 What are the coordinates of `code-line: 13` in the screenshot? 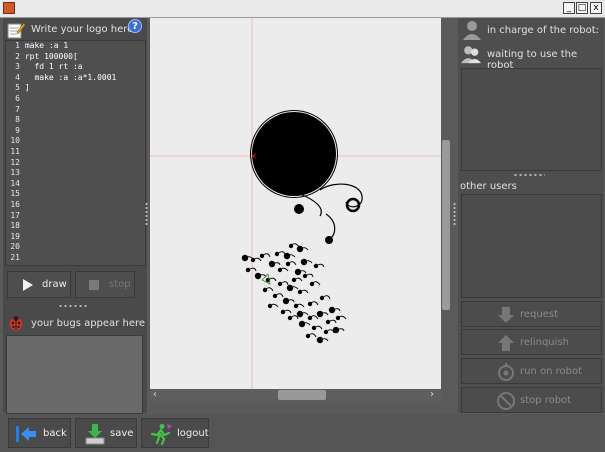 It's located at (75, 173).